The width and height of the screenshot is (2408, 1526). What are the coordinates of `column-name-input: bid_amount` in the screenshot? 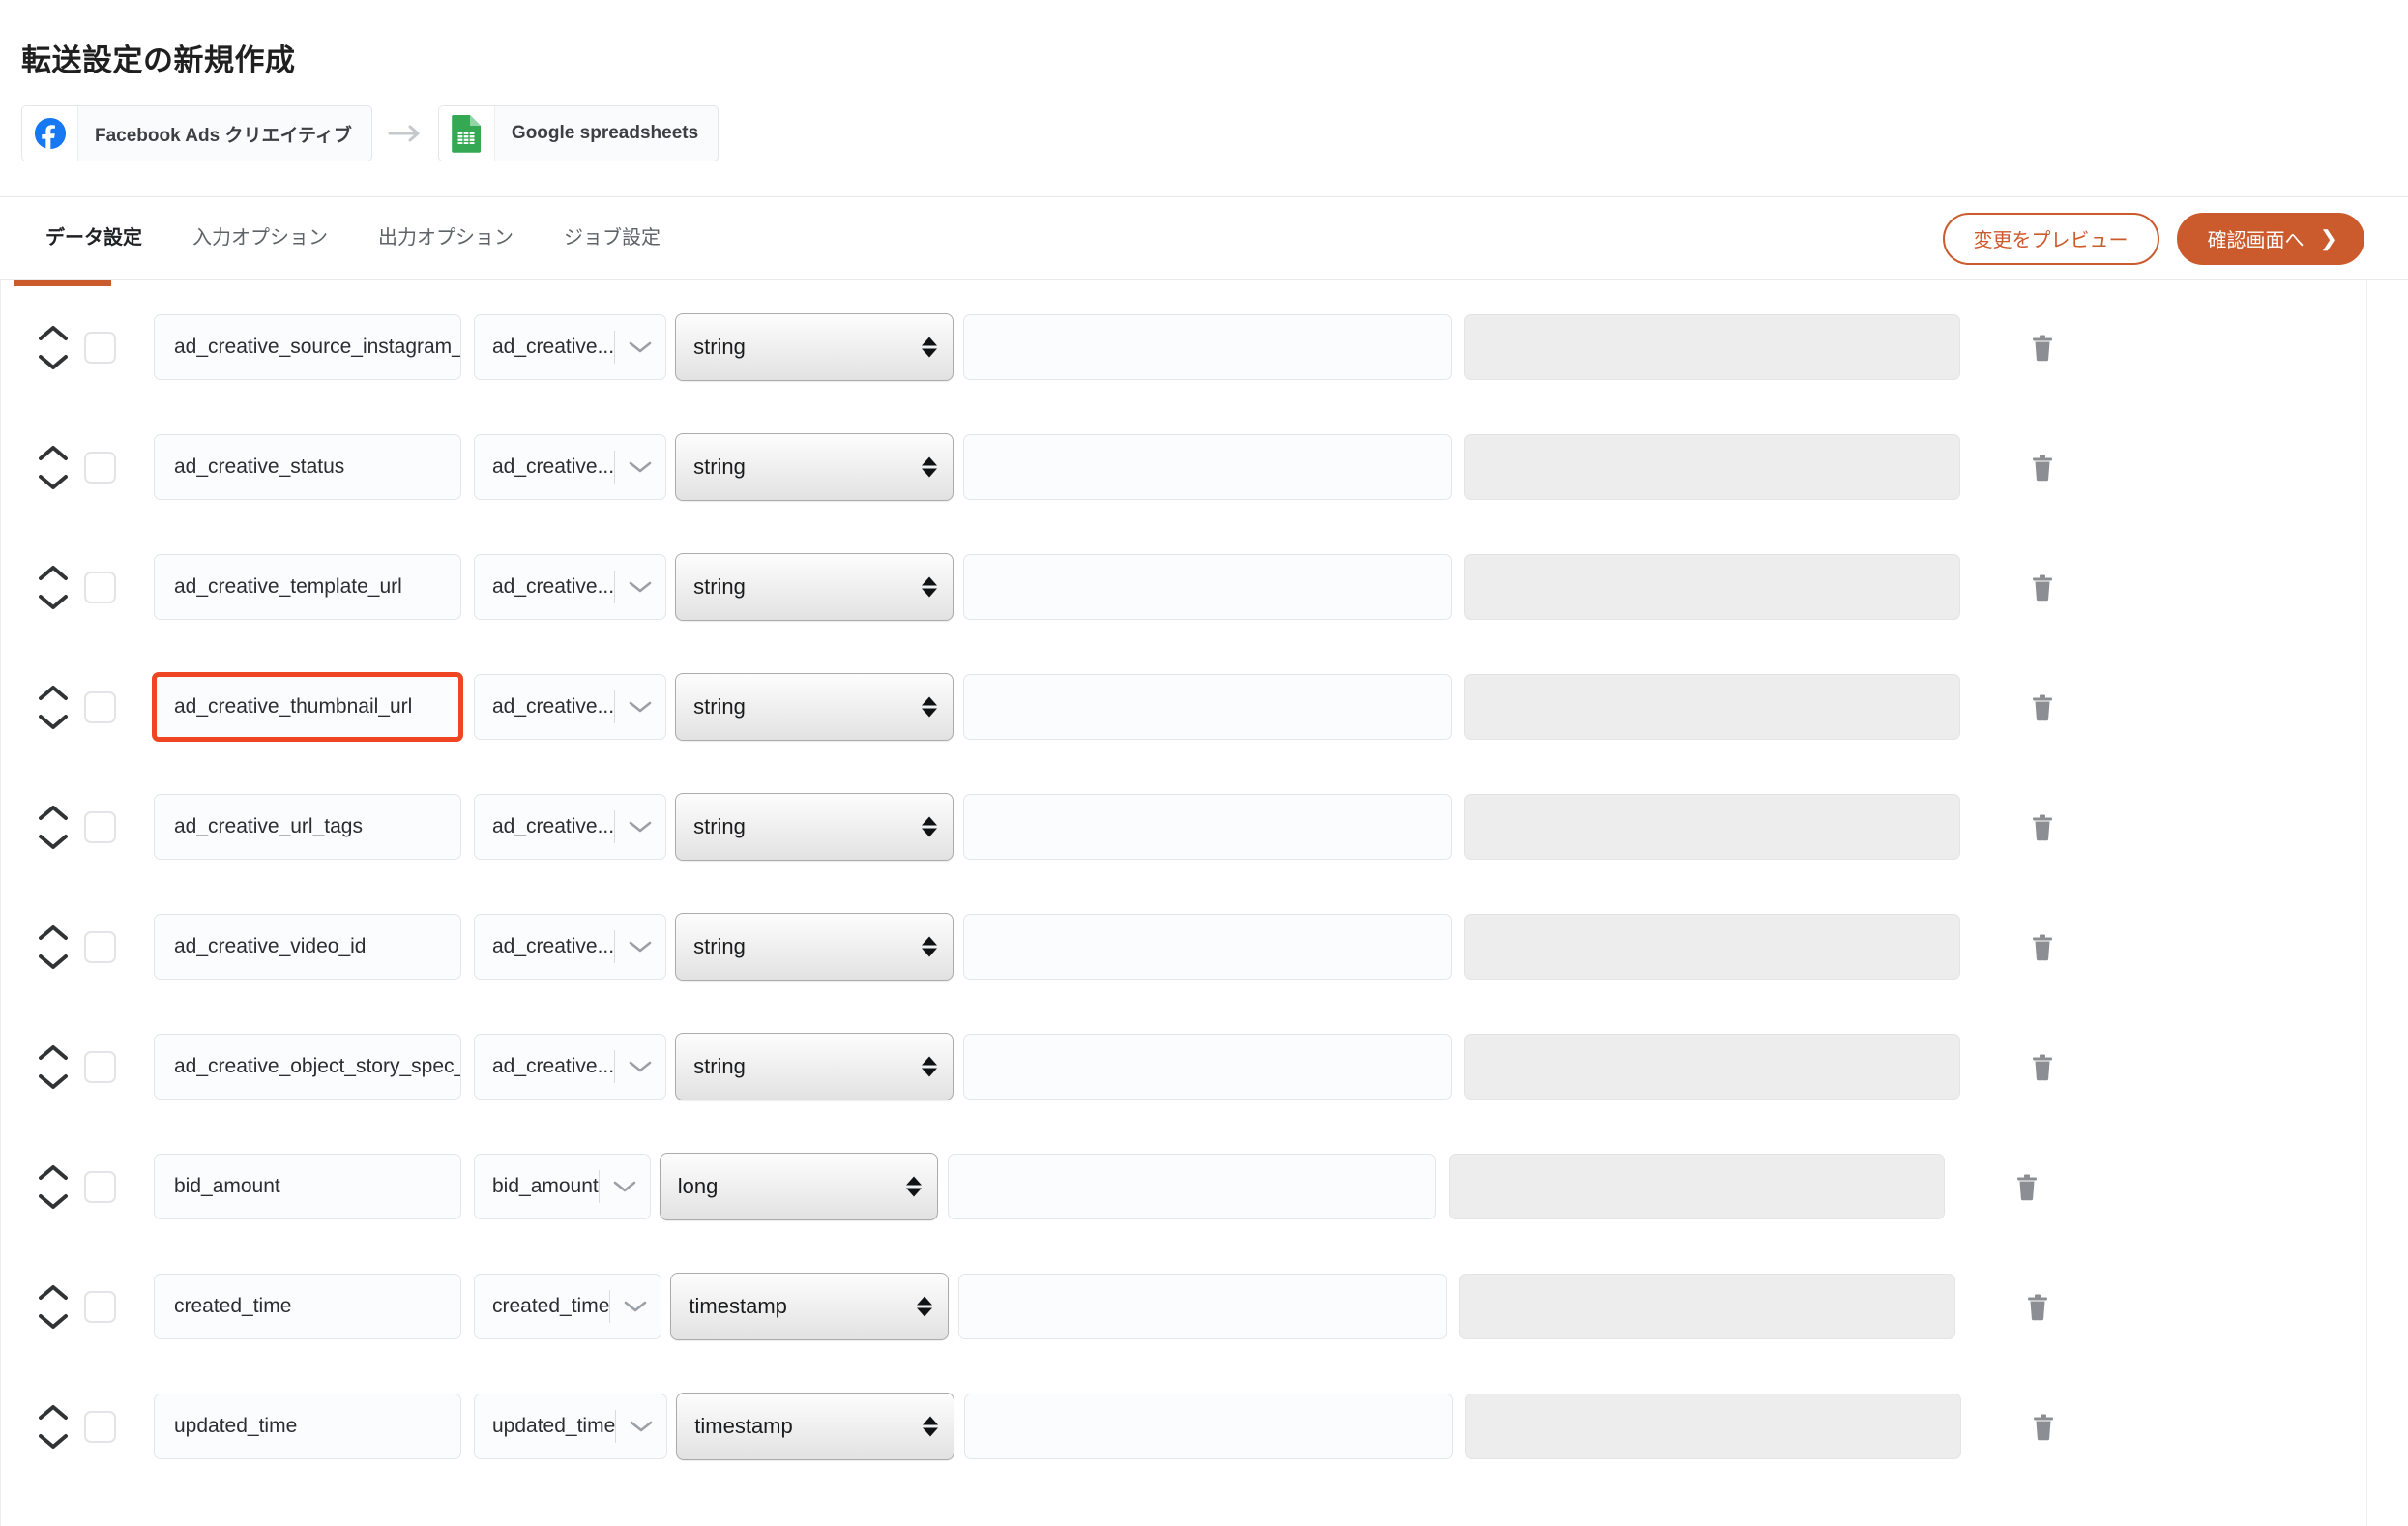 It's located at (307, 1187).